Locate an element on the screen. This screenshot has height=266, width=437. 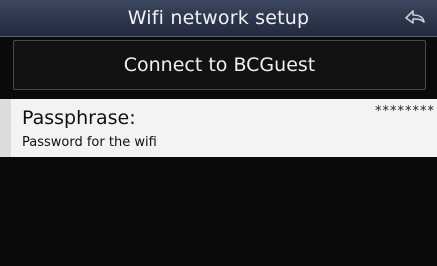
passphrase-value: ******** is located at coordinates (405, 111).